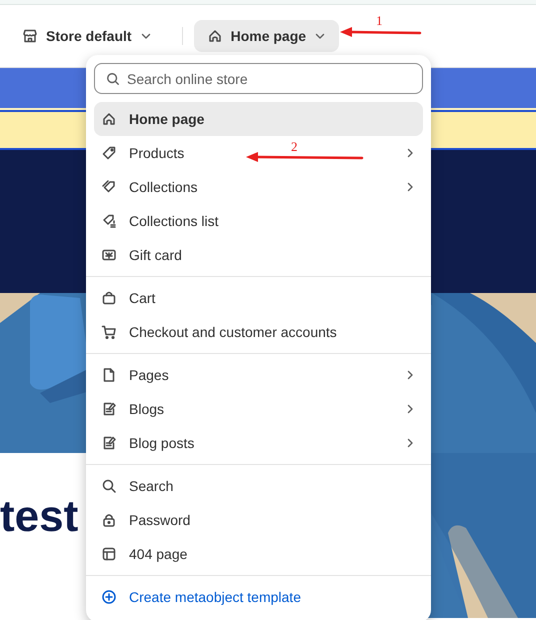  Describe the element at coordinates (294, 146) in the screenshot. I see `annotation-number: 2` at that location.